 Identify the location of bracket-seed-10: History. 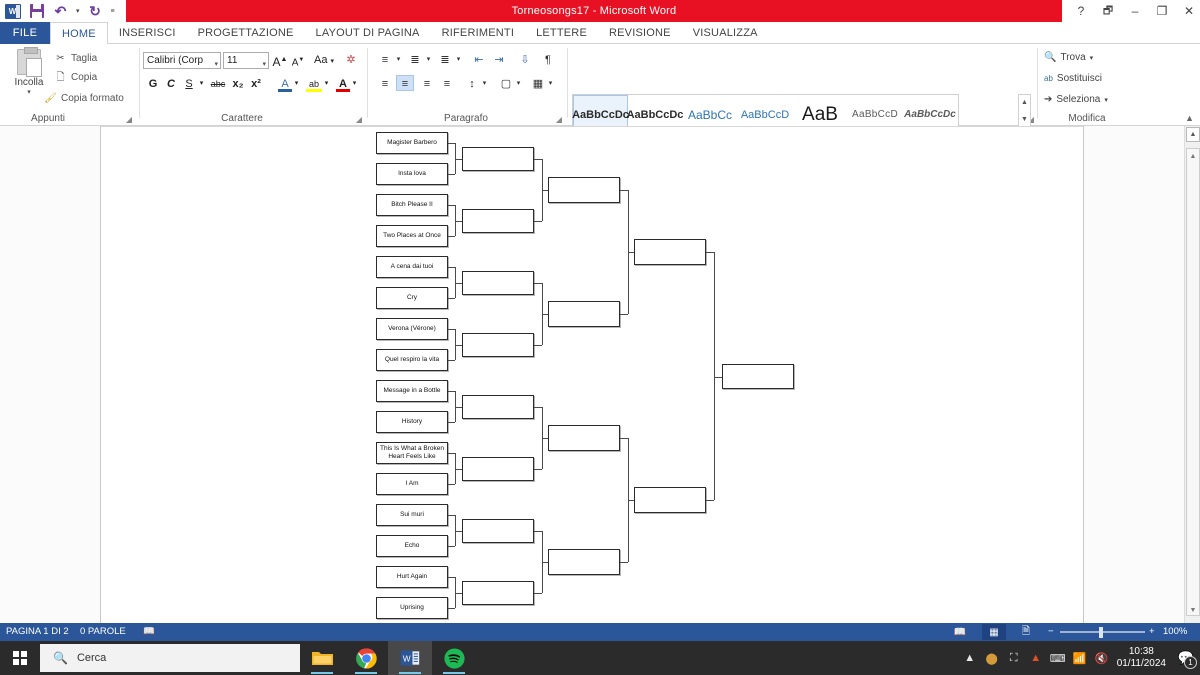
(412, 422).